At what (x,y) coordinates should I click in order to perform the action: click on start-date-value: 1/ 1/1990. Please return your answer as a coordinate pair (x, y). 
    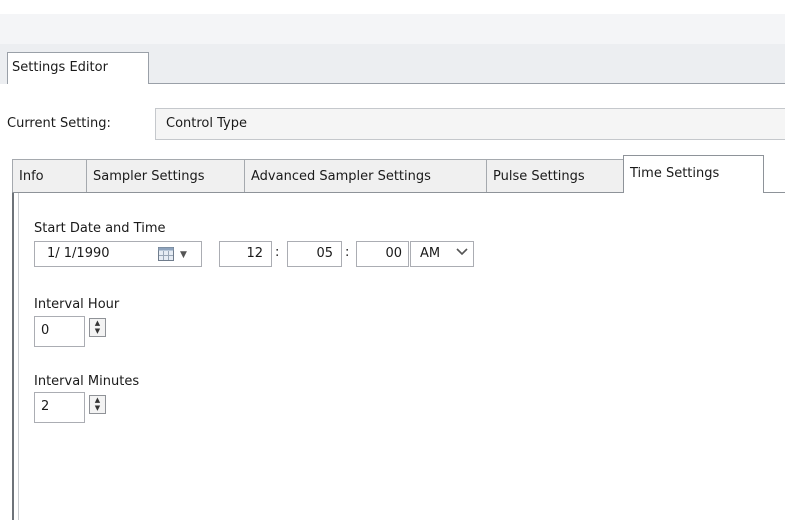
    Looking at the image, I should click on (78, 253).